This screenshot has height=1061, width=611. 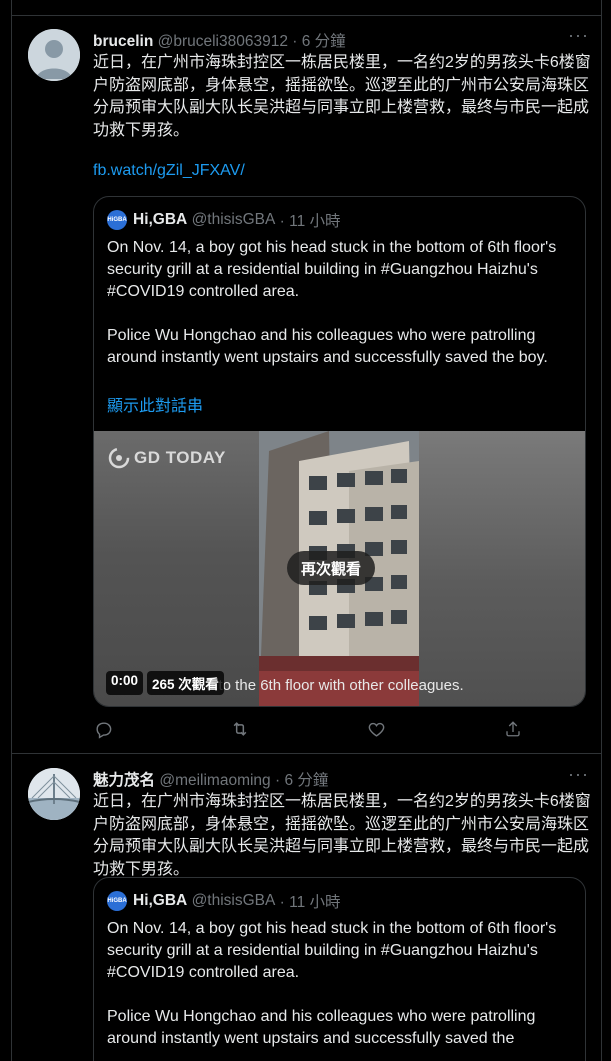 I want to click on video-badges: 0:00 265 次觀看, so click(x=165, y=683).